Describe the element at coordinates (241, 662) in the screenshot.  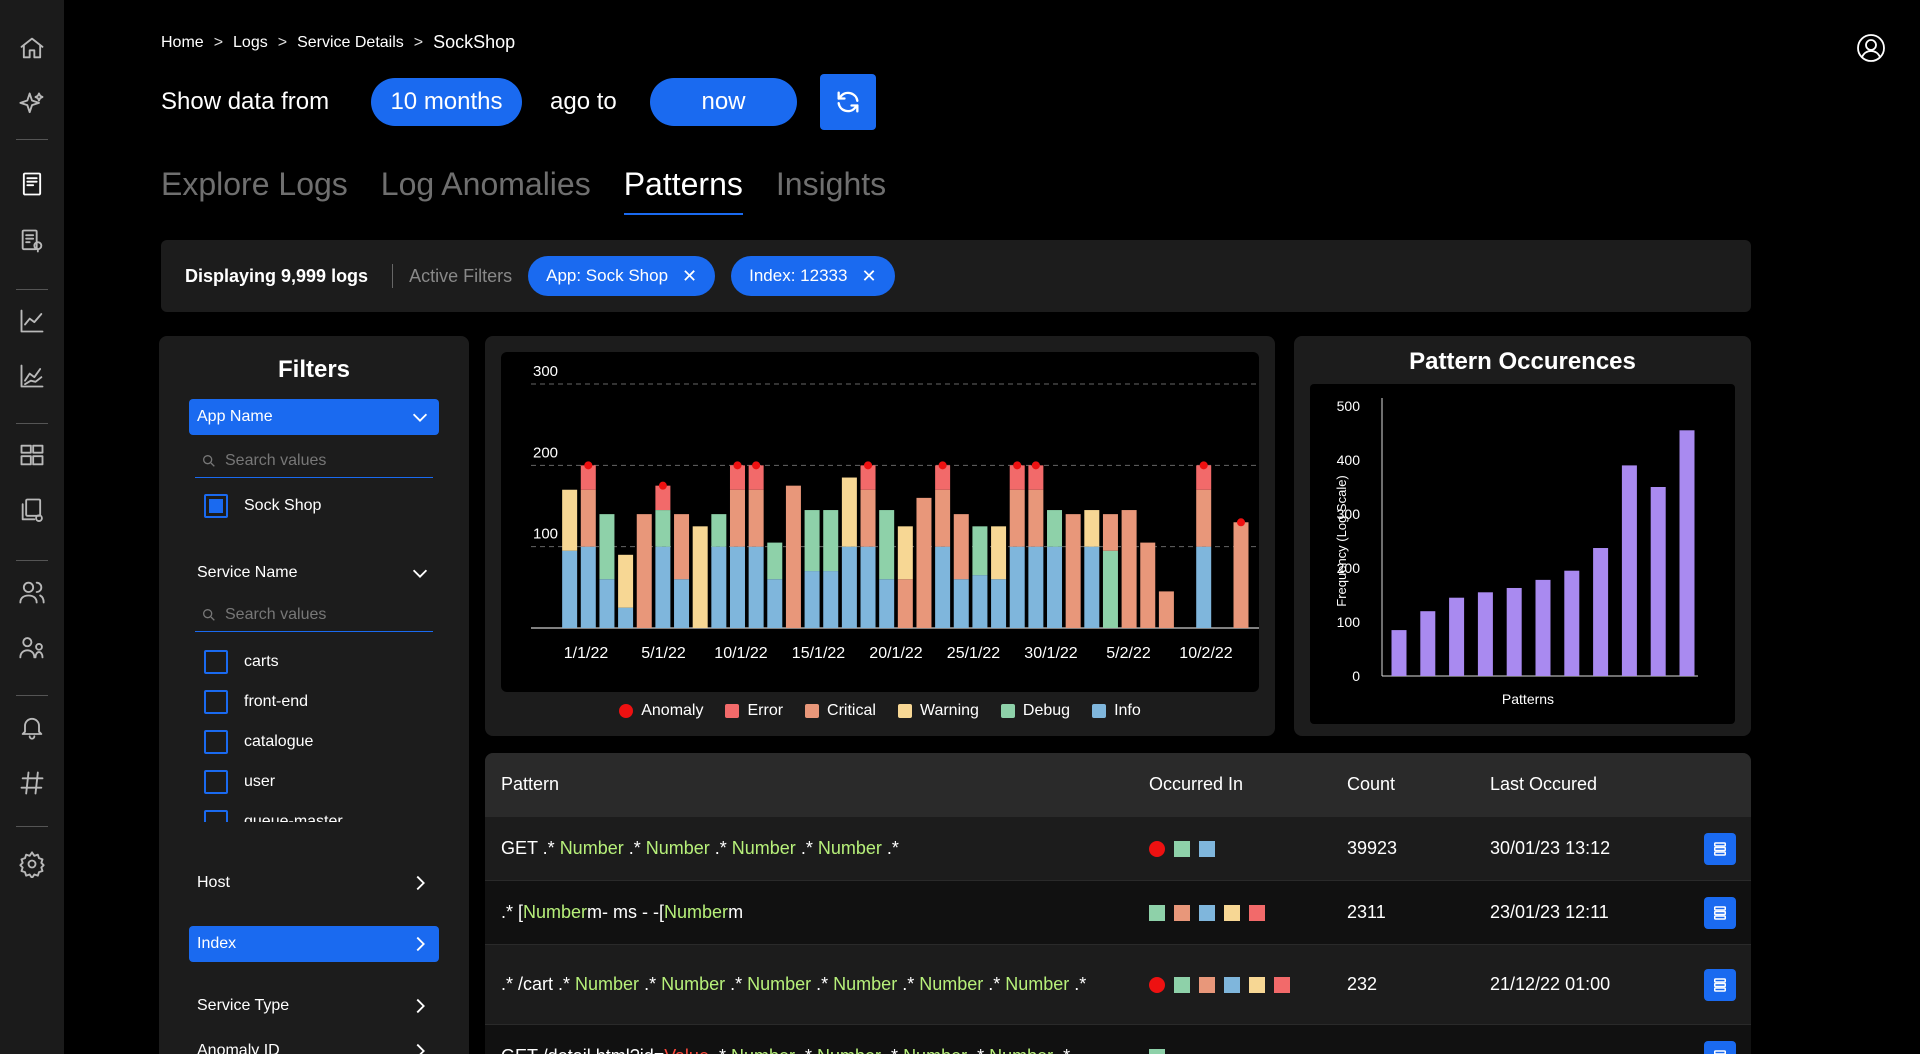
I see `option-carts: carts` at that location.